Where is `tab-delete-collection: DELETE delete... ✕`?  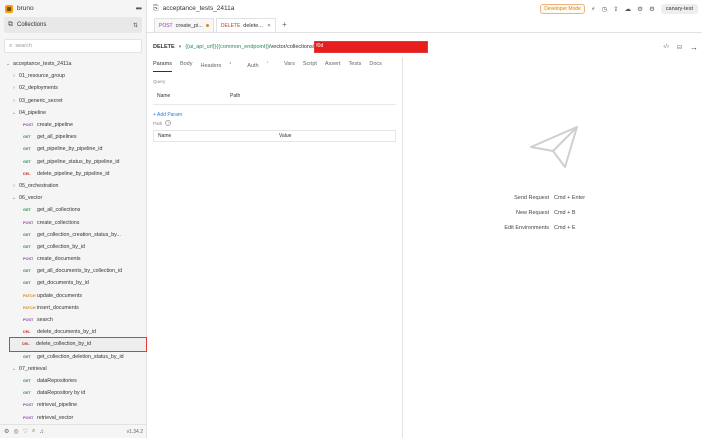
tab-delete-collection: DELETE delete... ✕ is located at coordinates (246, 25).